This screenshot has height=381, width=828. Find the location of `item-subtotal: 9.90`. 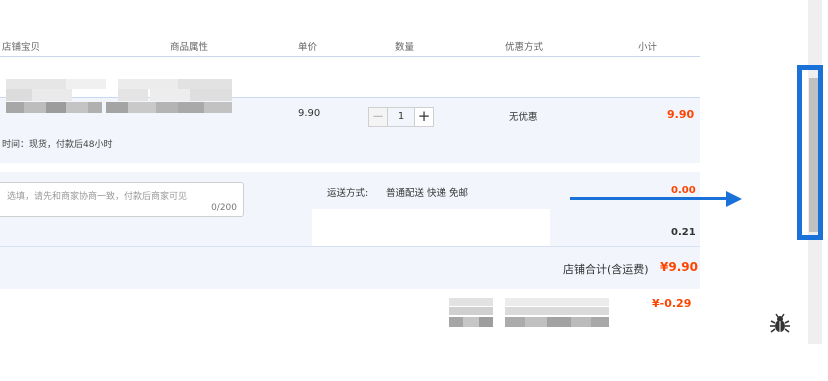

item-subtotal: 9.90 is located at coordinates (681, 114).